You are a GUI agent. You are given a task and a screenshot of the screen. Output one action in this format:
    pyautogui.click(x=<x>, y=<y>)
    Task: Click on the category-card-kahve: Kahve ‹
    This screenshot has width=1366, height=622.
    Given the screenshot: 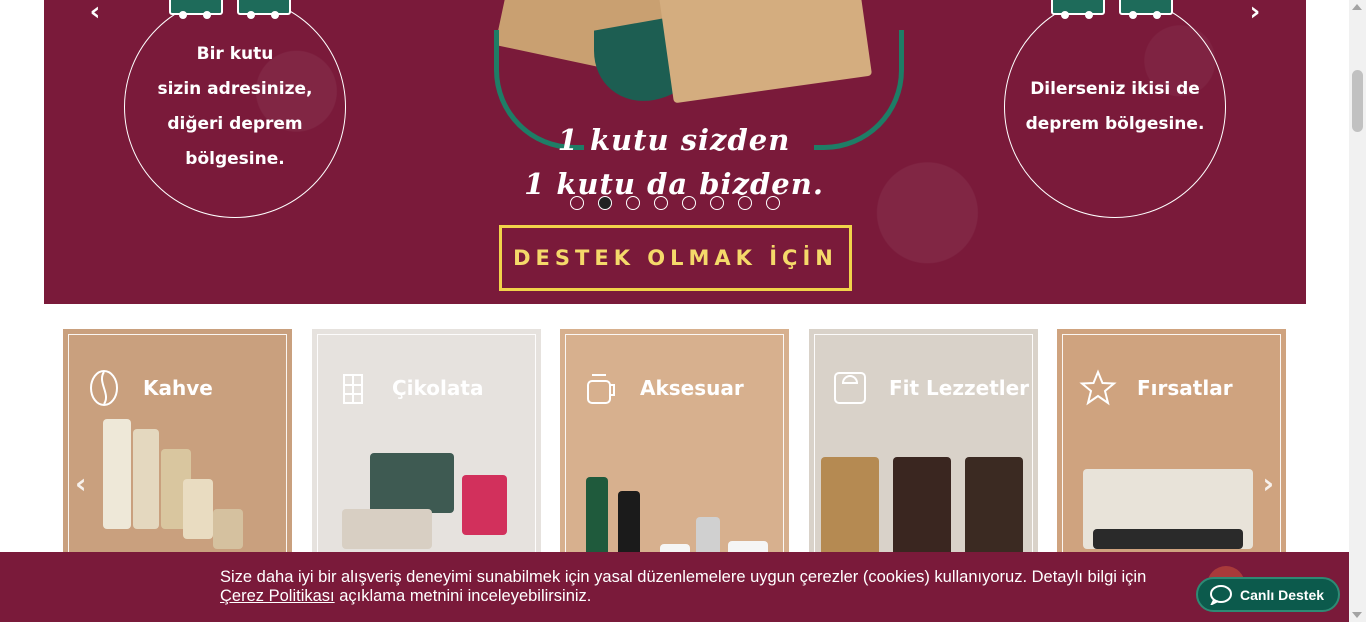 What is the action you would take?
    pyautogui.click(x=177, y=449)
    